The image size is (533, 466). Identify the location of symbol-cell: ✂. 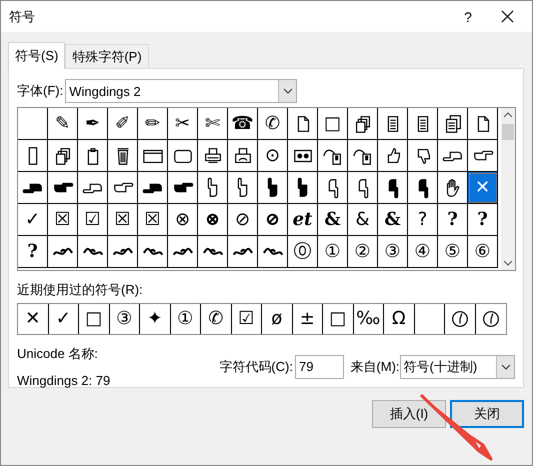
(183, 124).